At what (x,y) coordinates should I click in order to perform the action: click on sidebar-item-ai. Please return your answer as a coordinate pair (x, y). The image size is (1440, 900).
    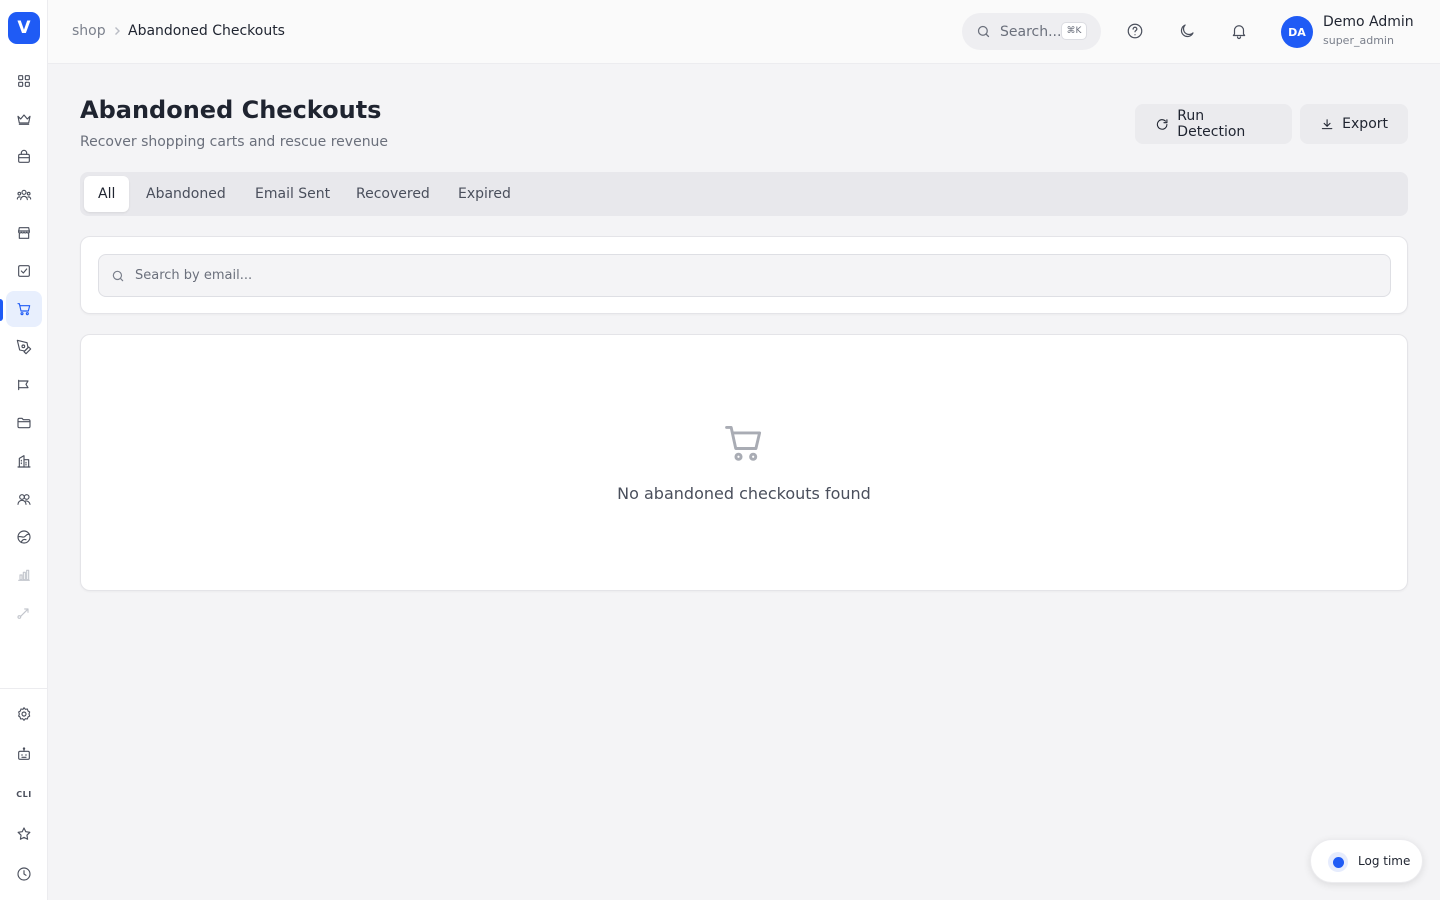
    Looking at the image, I should click on (24, 754).